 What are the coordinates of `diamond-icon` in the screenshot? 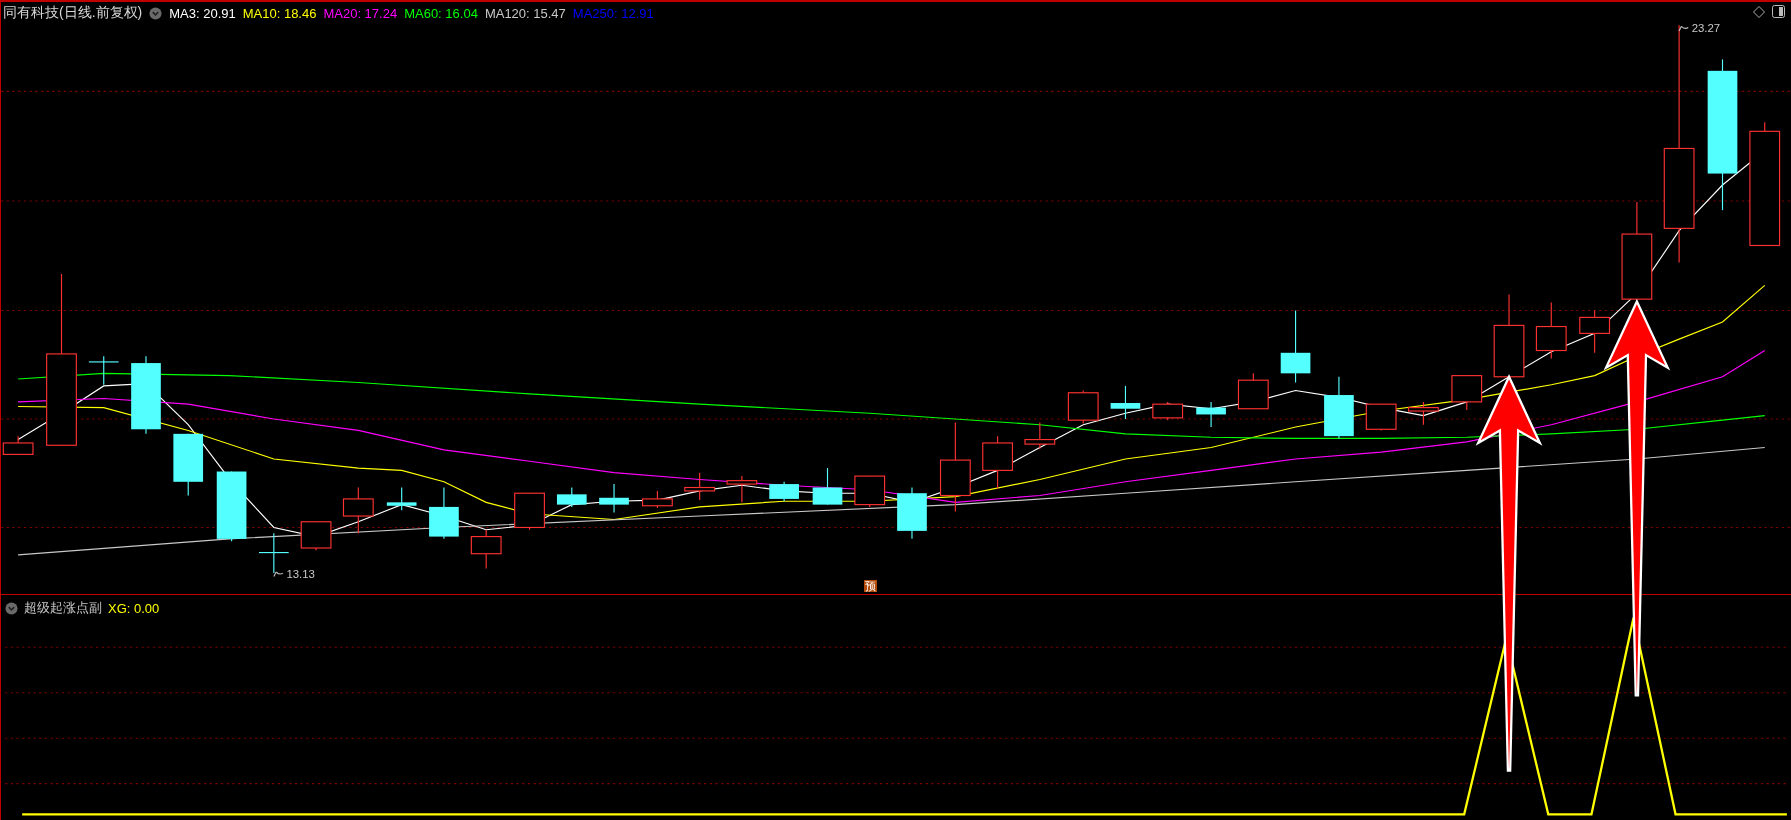 It's located at (1759, 11).